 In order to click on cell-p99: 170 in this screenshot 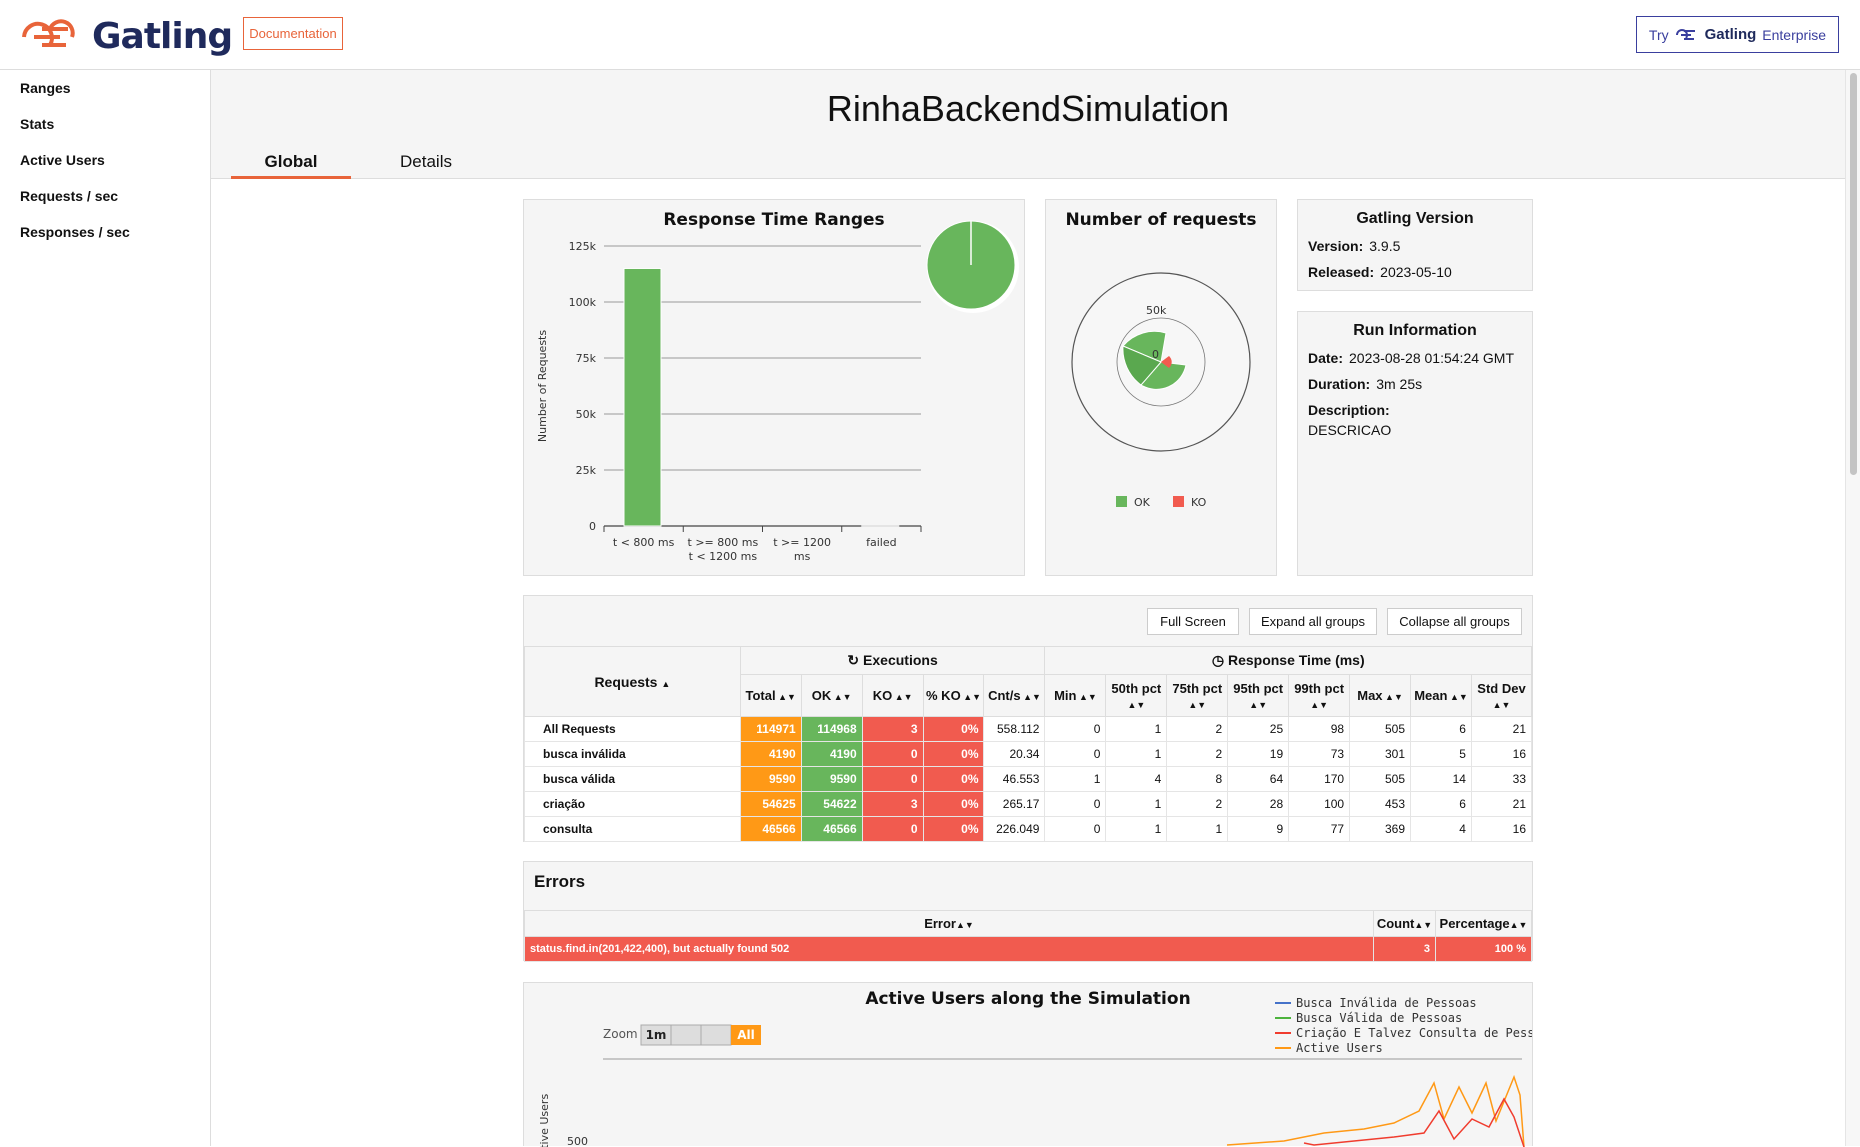, I will do `click(1319, 779)`.